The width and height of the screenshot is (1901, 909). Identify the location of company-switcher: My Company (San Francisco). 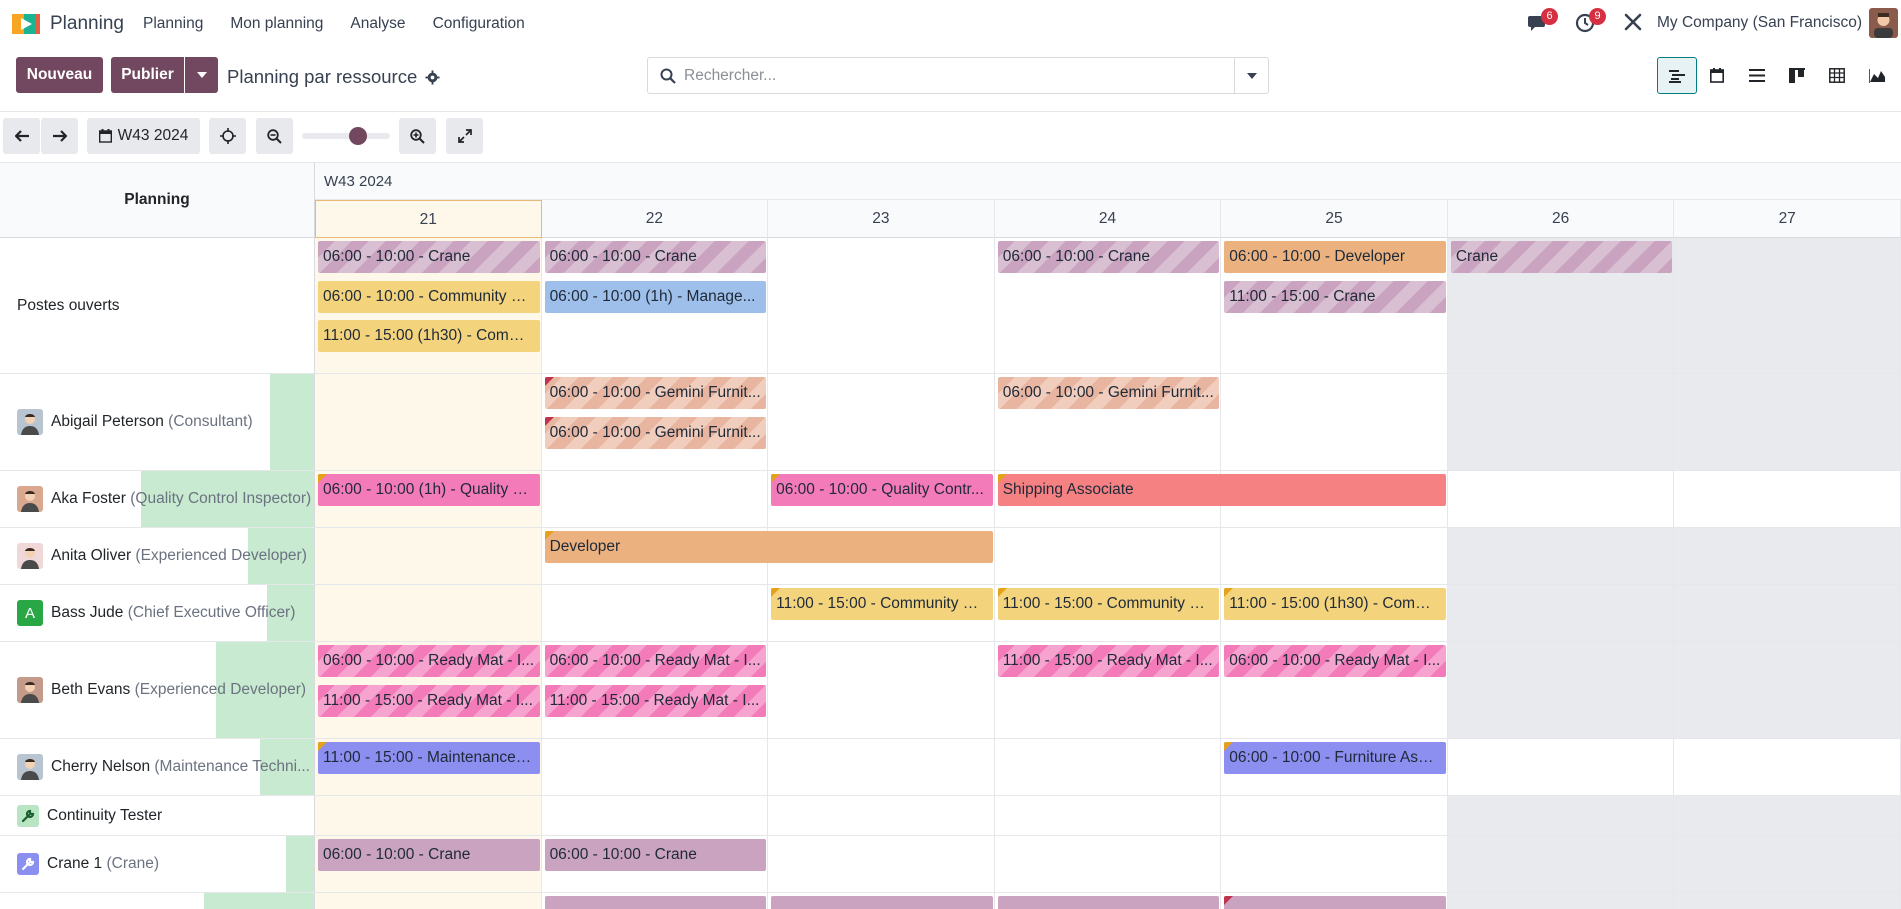
(1759, 23).